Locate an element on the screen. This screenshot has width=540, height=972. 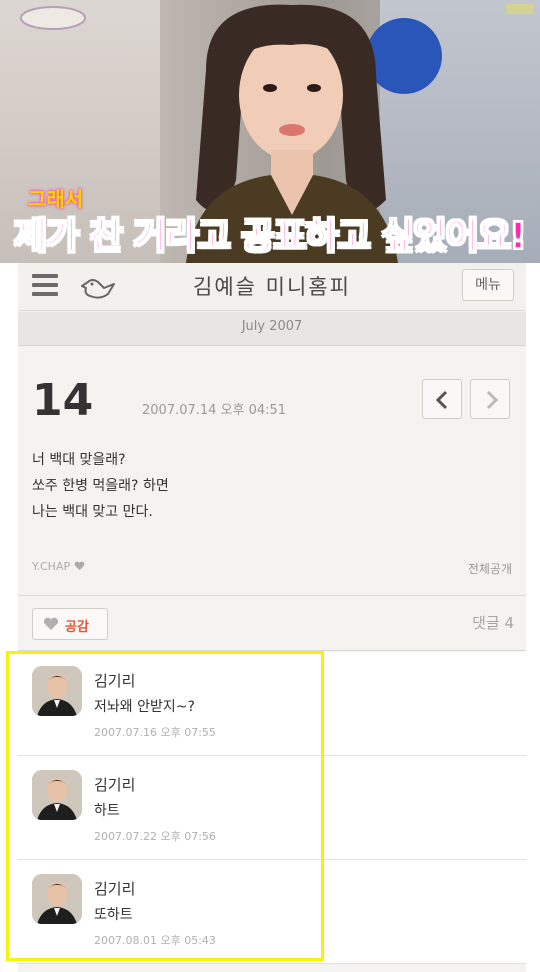
post-line: 쏘주 한병 먹을래? 하면 is located at coordinates (100, 486).